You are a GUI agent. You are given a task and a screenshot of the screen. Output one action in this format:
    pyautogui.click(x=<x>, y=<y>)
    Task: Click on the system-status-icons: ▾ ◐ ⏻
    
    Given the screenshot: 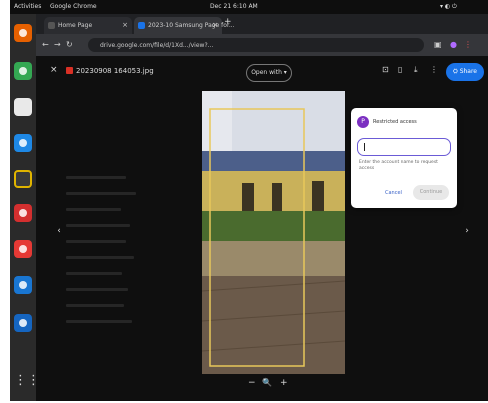 What is the action you would take?
    pyautogui.click(x=448, y=7)
    